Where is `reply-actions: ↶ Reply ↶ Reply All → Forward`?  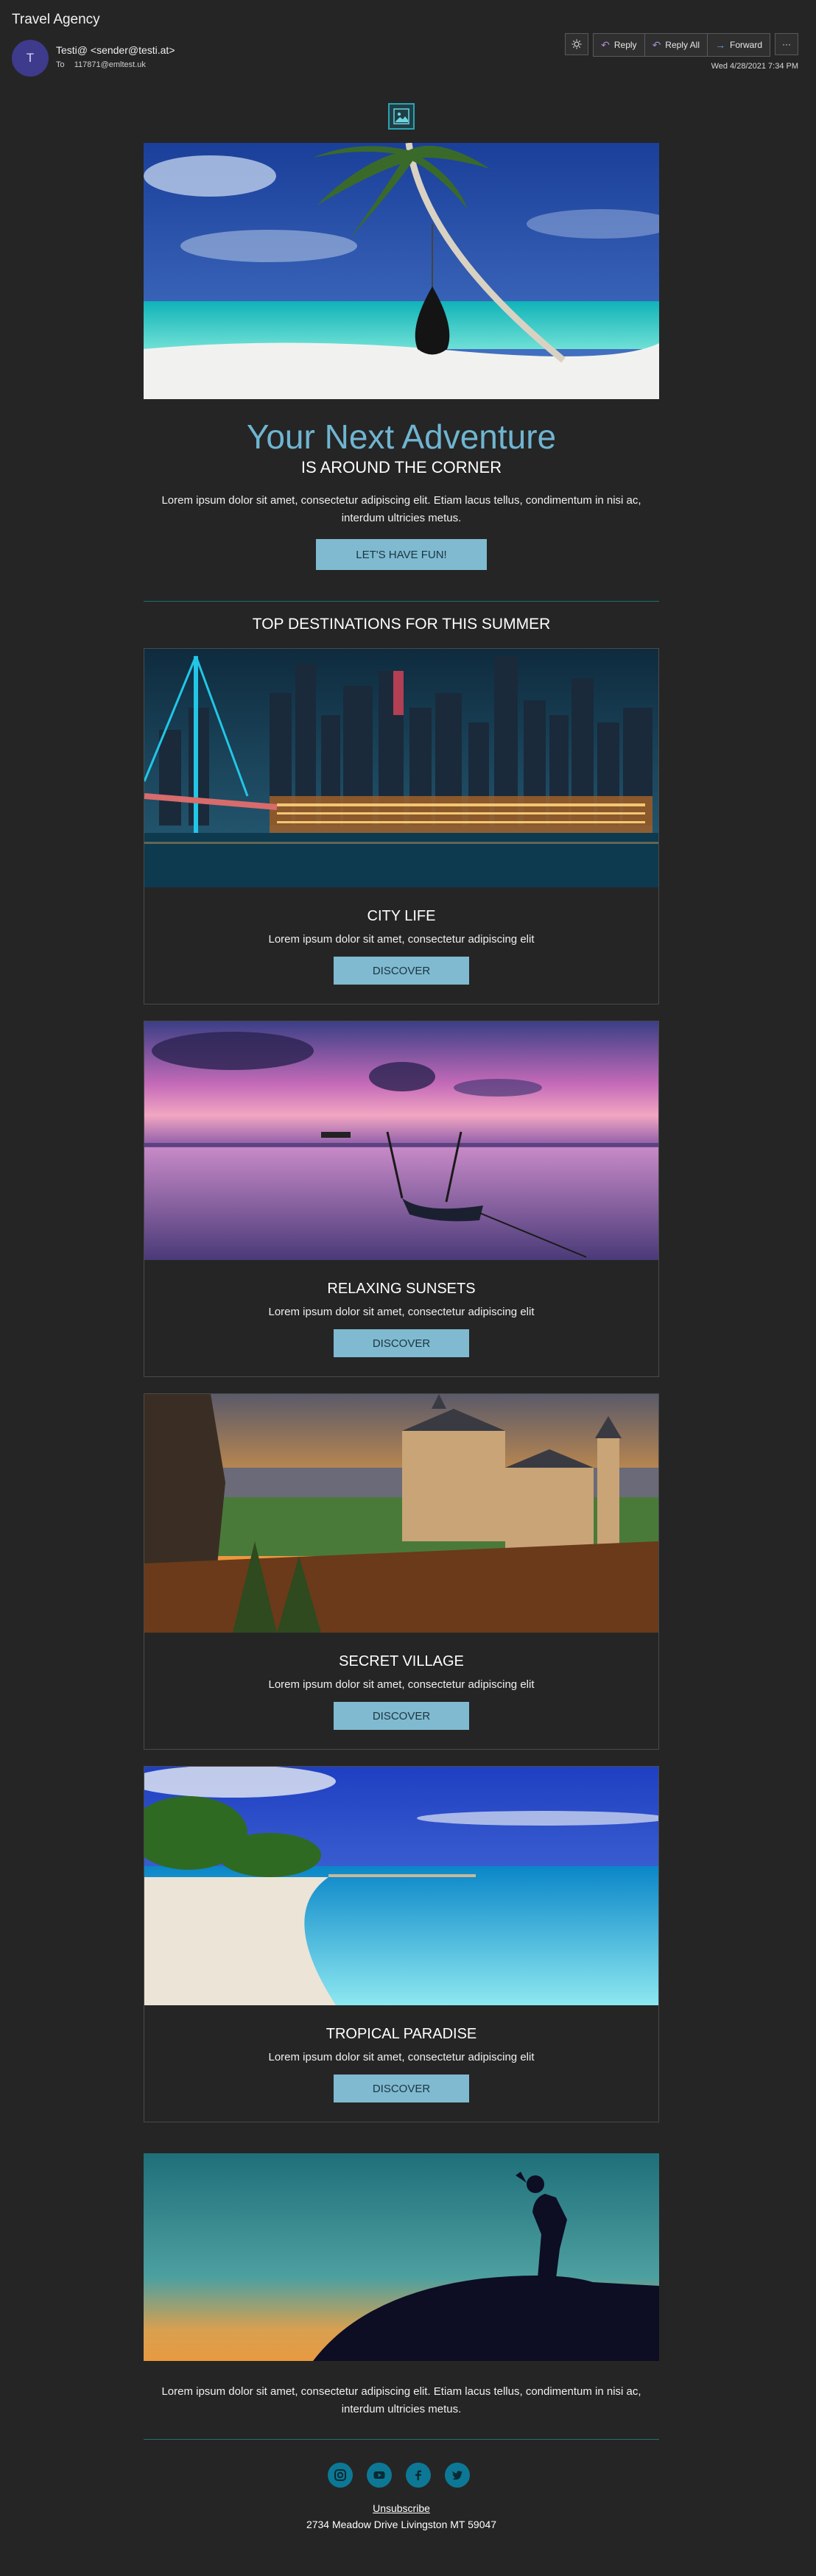 reply-actions: ↶ Reply ↶ Reply All → Forward is located at coordinates (681, 45).